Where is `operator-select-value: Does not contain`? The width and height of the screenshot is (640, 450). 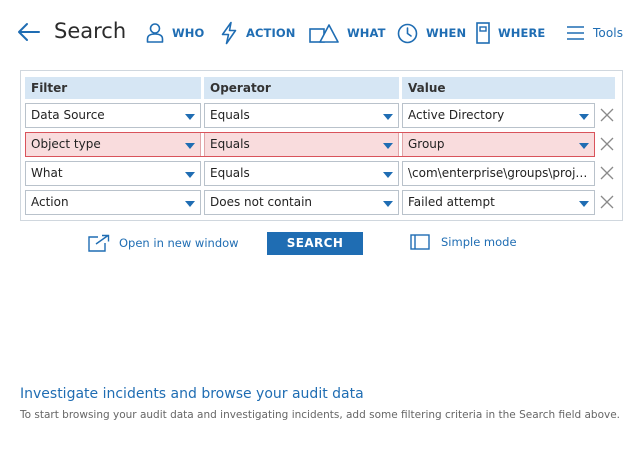
operator-select-value: Does not contain is located at coordinates (261, 202).